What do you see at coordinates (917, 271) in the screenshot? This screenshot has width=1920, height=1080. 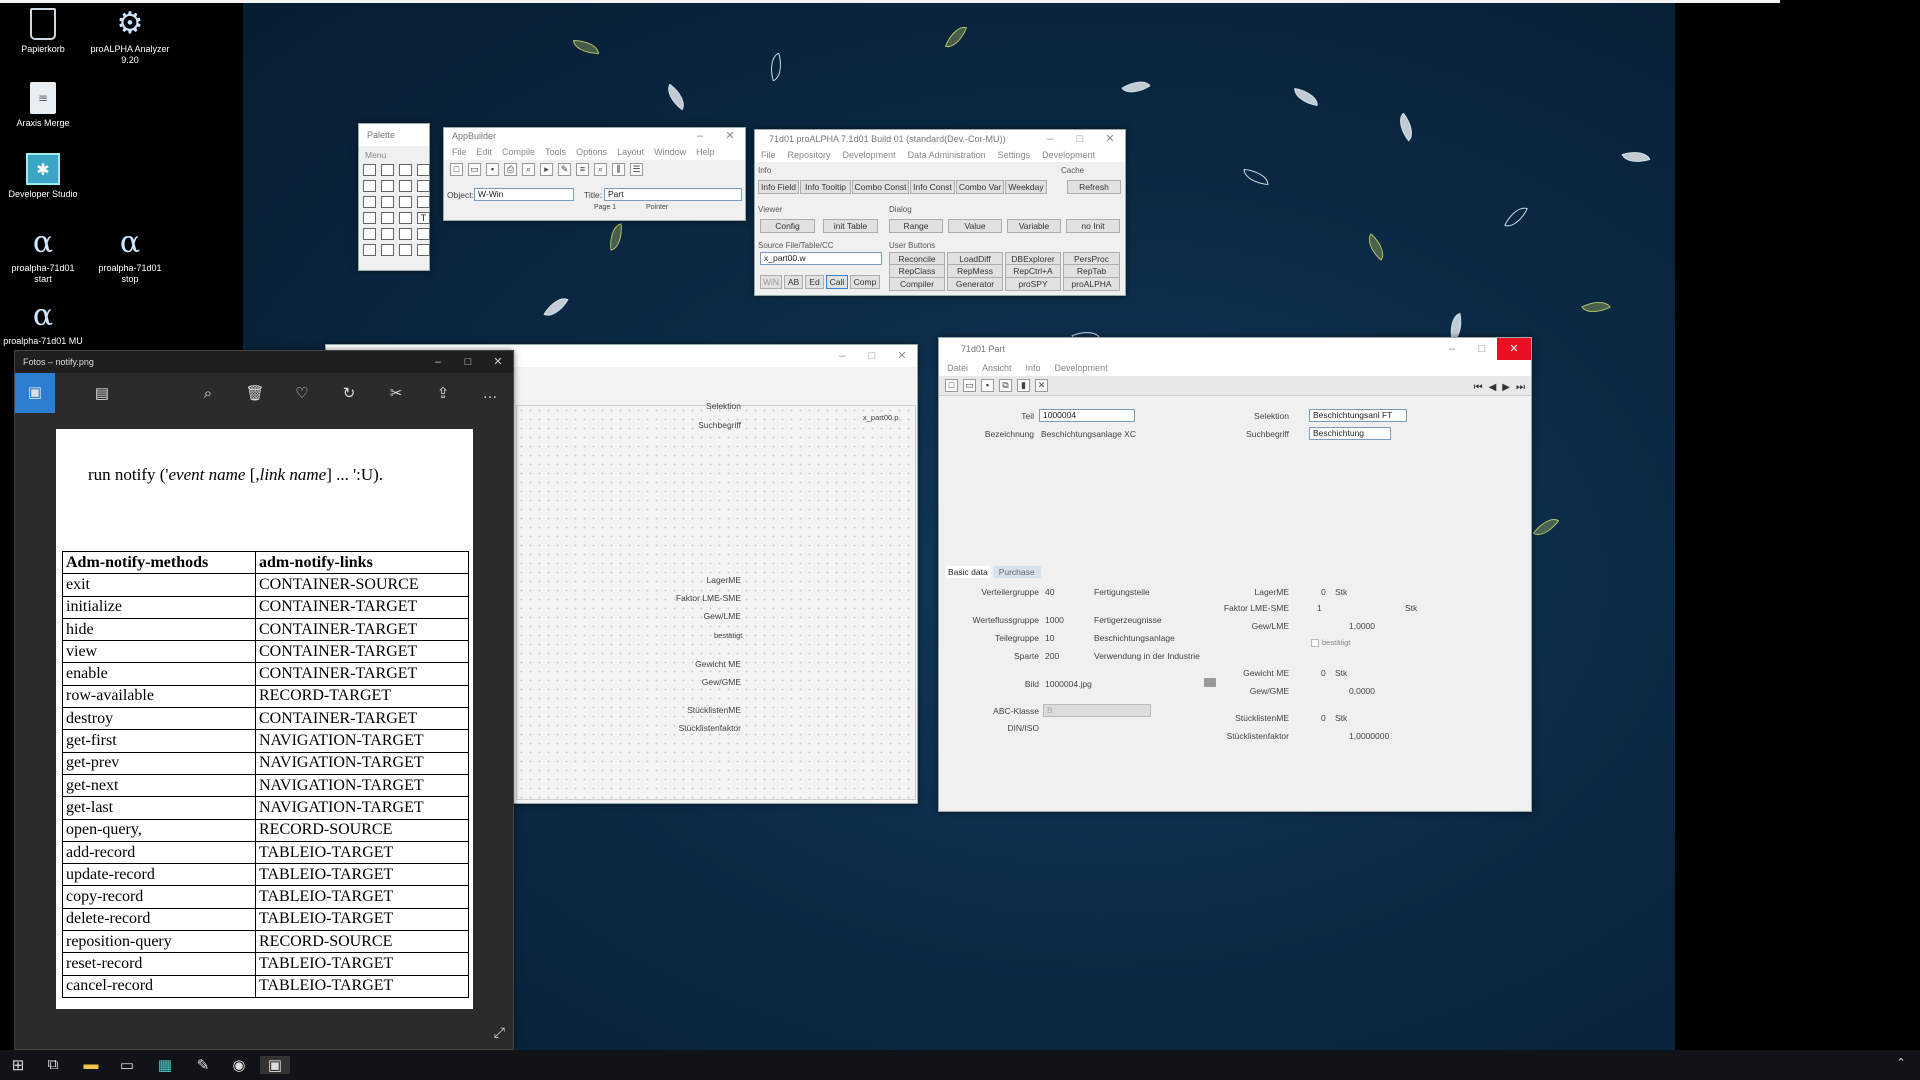 I see `repclass-button: RepClass` at bounding box center [917, 271].